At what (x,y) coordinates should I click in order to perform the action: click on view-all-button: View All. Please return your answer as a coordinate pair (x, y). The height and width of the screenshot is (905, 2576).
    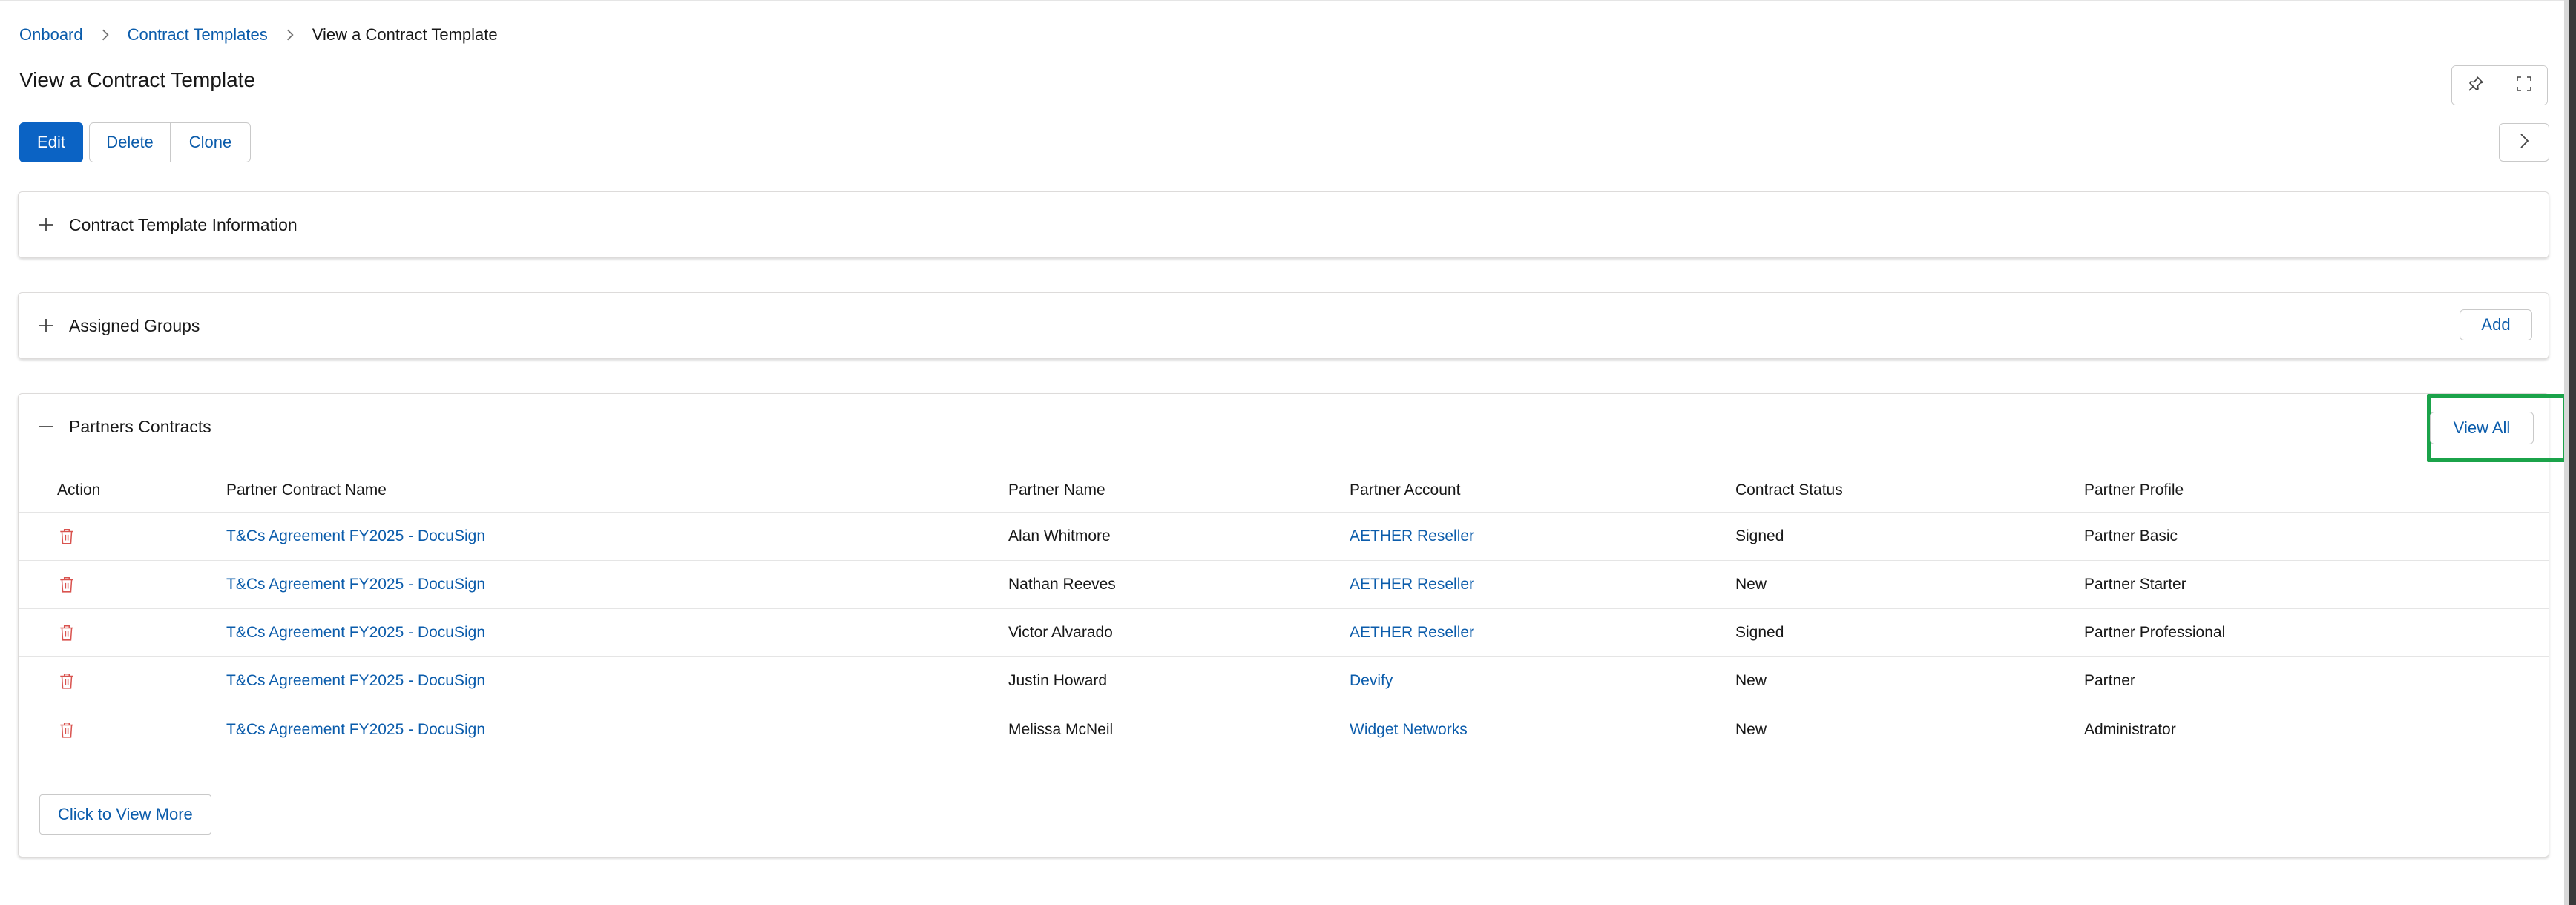
    Looking at the image, I should click on (2482, 428).